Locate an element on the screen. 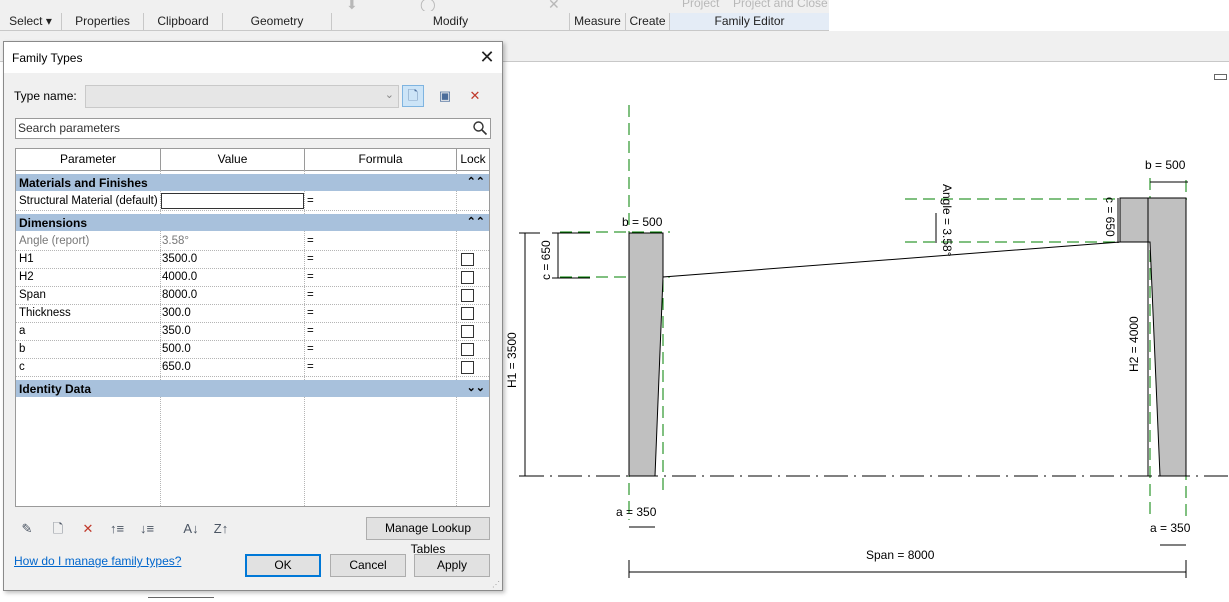 The image size is (1229, 602). rename-type-icon: ▣ is located at coordinates (445, 95).